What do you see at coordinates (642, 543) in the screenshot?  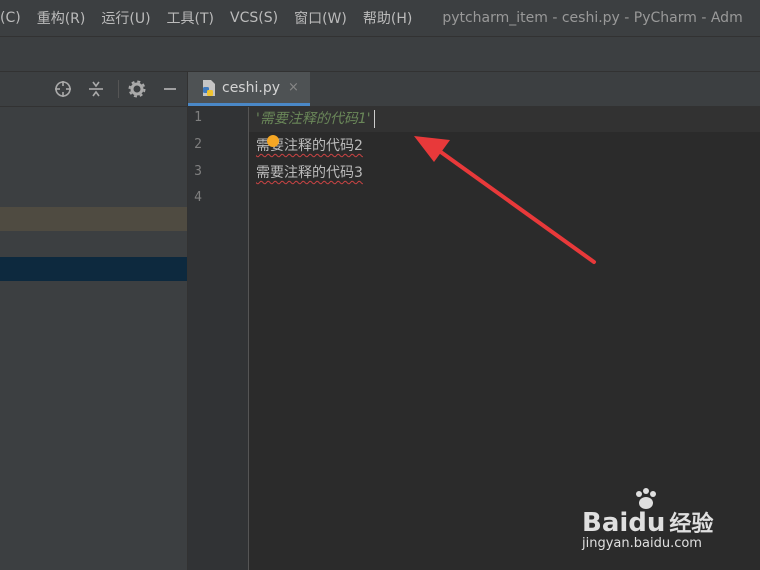 I see `watermark-url: jingyan.baidu.com` at bounding box center [642, 543].